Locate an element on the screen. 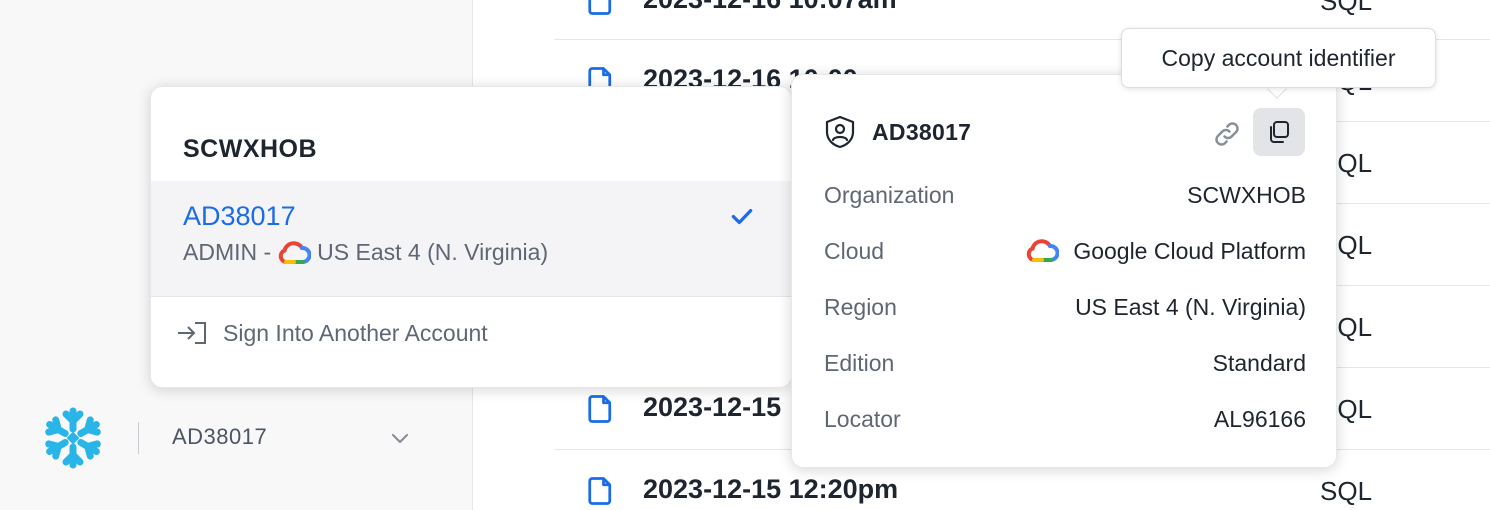  detail-label: Organization is located at coordinates (889, 194).